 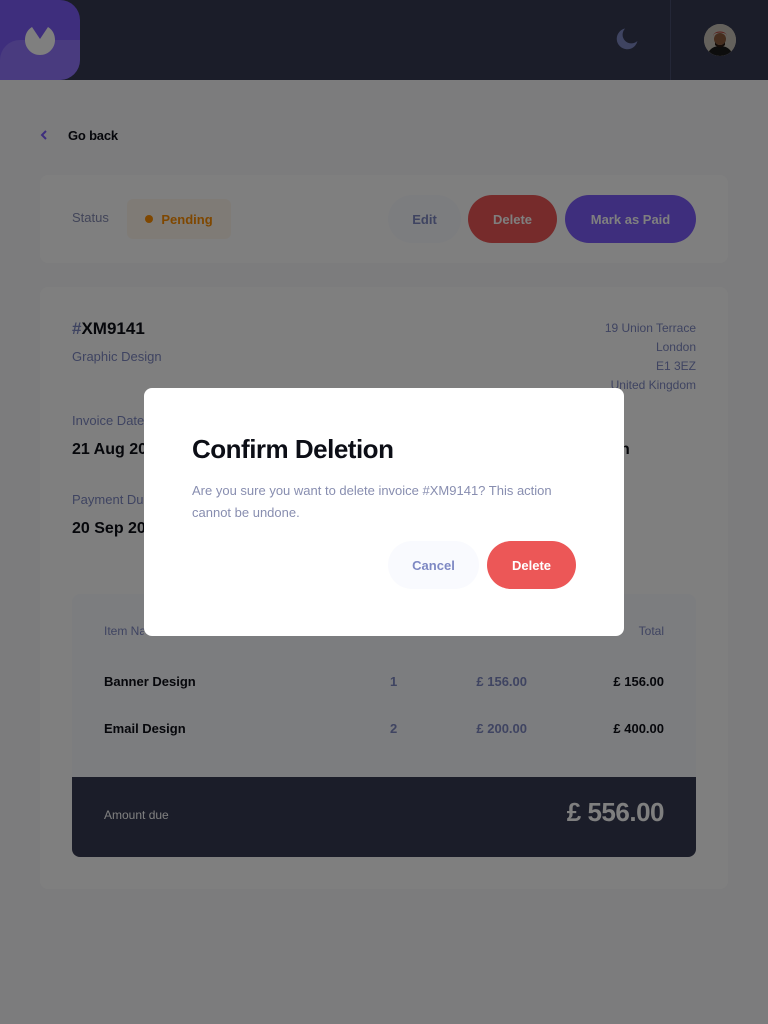 I want to click on dialog-title: Confirm Deletion, so click(x=293, y=449).